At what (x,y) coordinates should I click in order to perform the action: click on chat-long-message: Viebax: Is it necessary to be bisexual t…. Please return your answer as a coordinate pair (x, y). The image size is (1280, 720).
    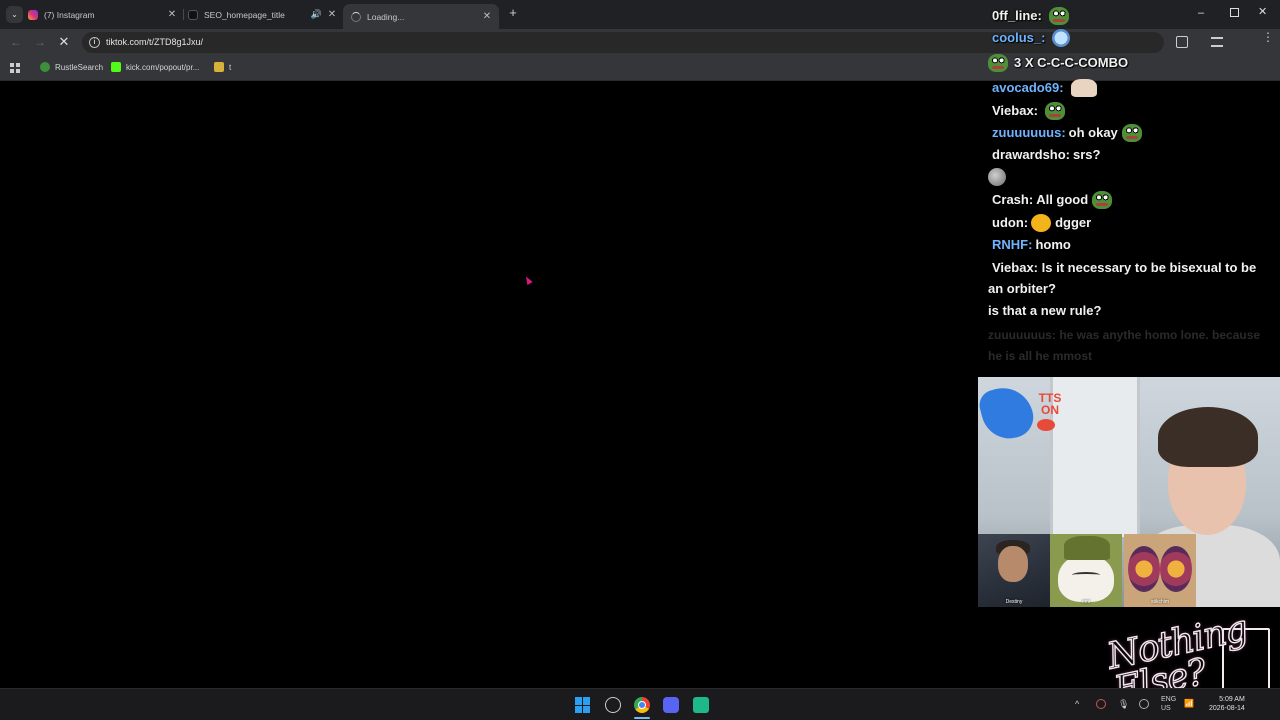
    Looking at the image, I should click on (1131, 278).